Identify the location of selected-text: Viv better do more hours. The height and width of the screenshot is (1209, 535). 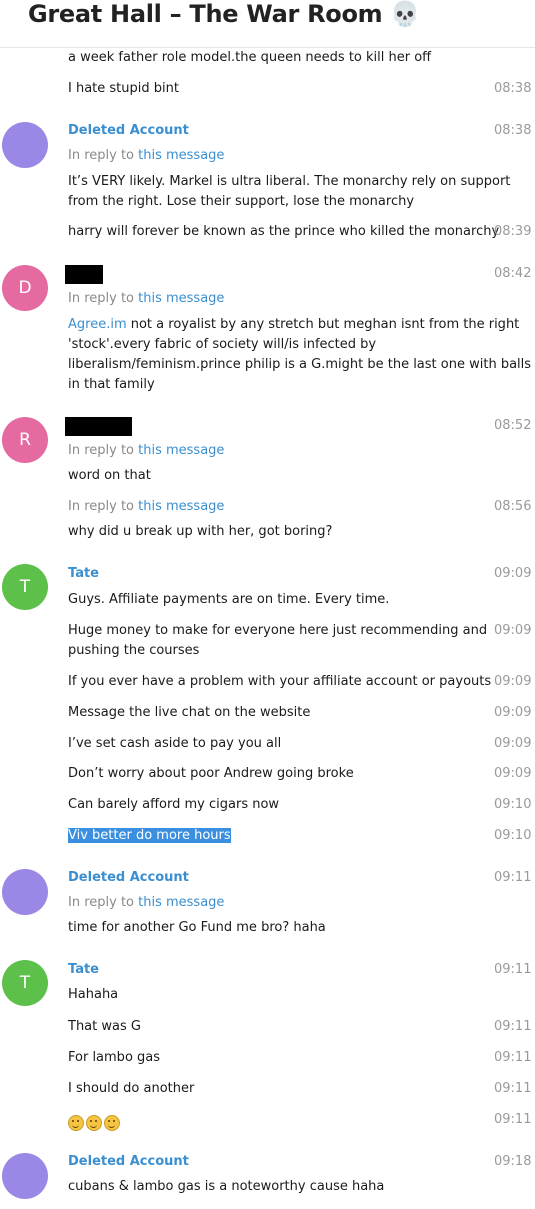
(149, 835).